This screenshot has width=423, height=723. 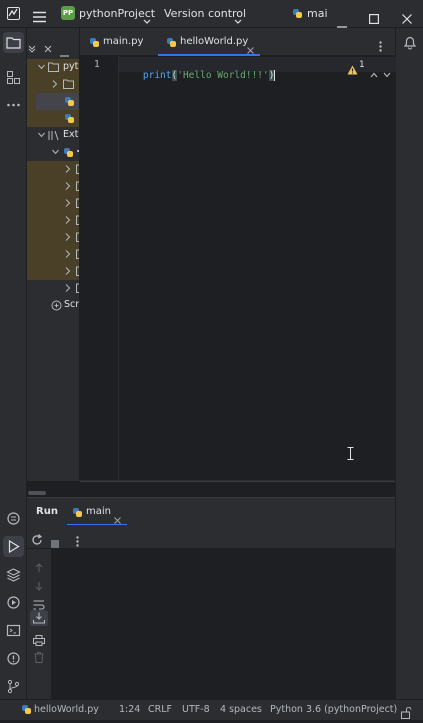 What do you see at coordinates (211, 511) in the screenshot?
I see `run-panel-header: Run main` at bounding box center [211, 511].